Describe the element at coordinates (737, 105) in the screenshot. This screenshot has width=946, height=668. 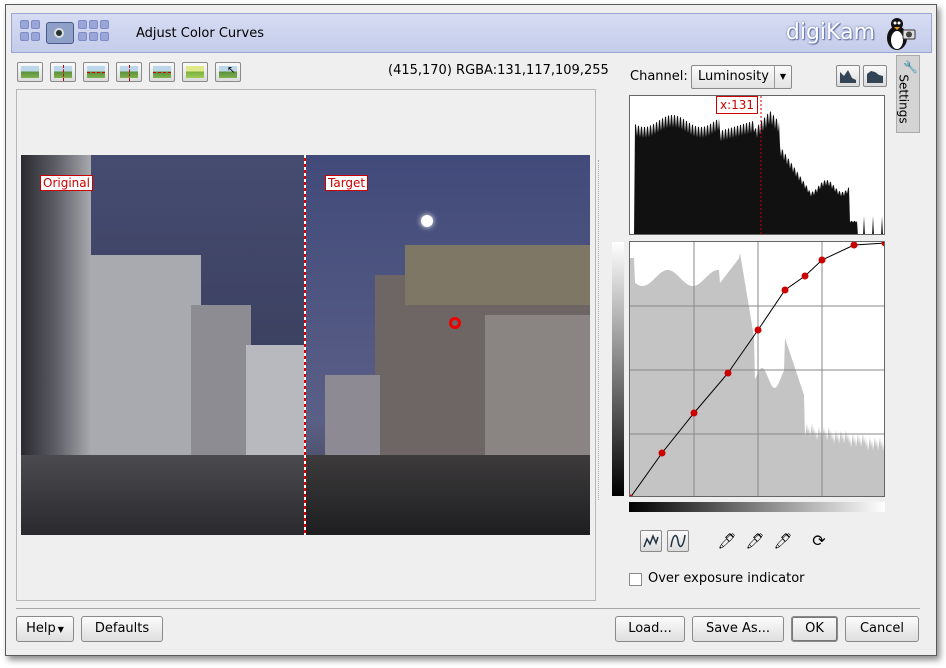
I see `histogram-cursor-label: x:131` at that location.